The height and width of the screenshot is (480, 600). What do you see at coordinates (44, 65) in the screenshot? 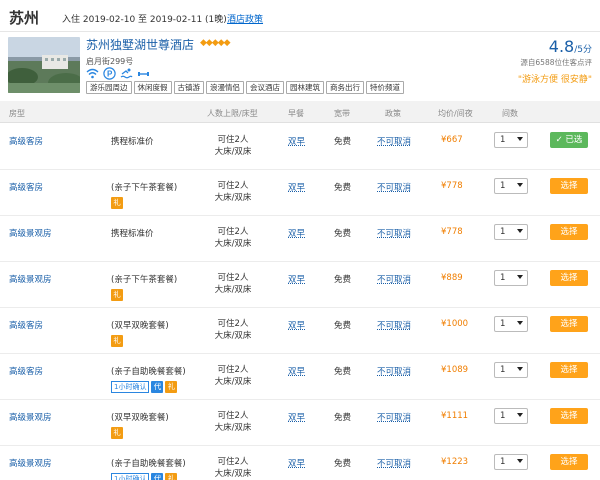
I see `hotel-photo` at bounding box center [44, 65].